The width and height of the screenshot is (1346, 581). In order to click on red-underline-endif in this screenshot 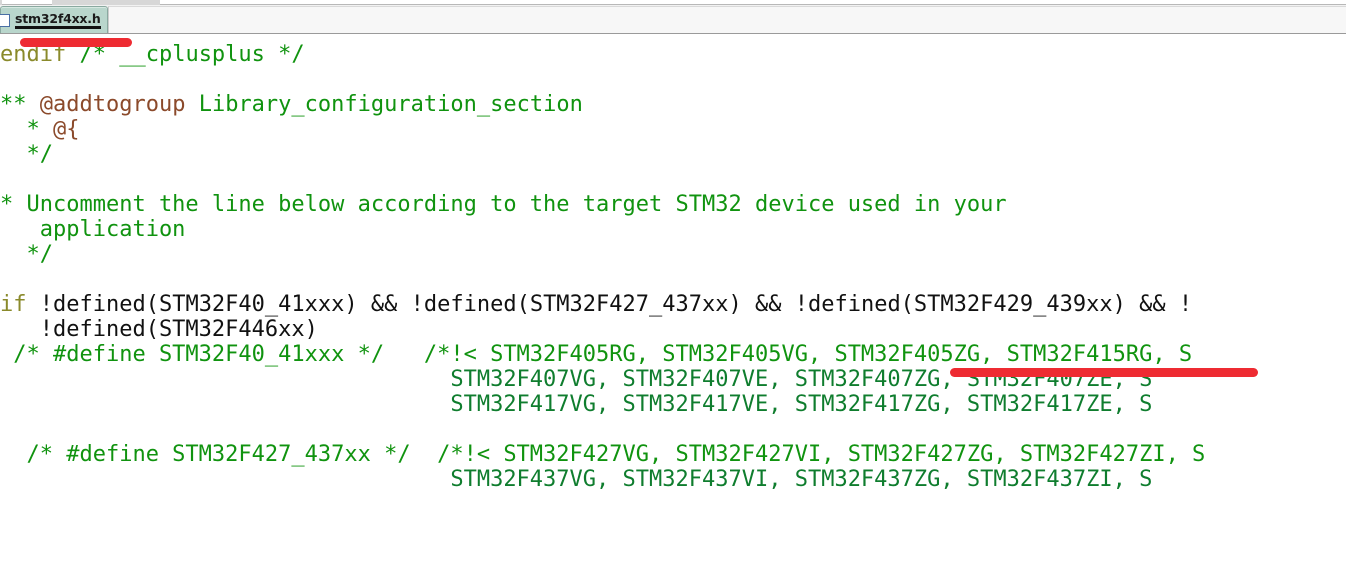, I will do `click(76, 42)`.